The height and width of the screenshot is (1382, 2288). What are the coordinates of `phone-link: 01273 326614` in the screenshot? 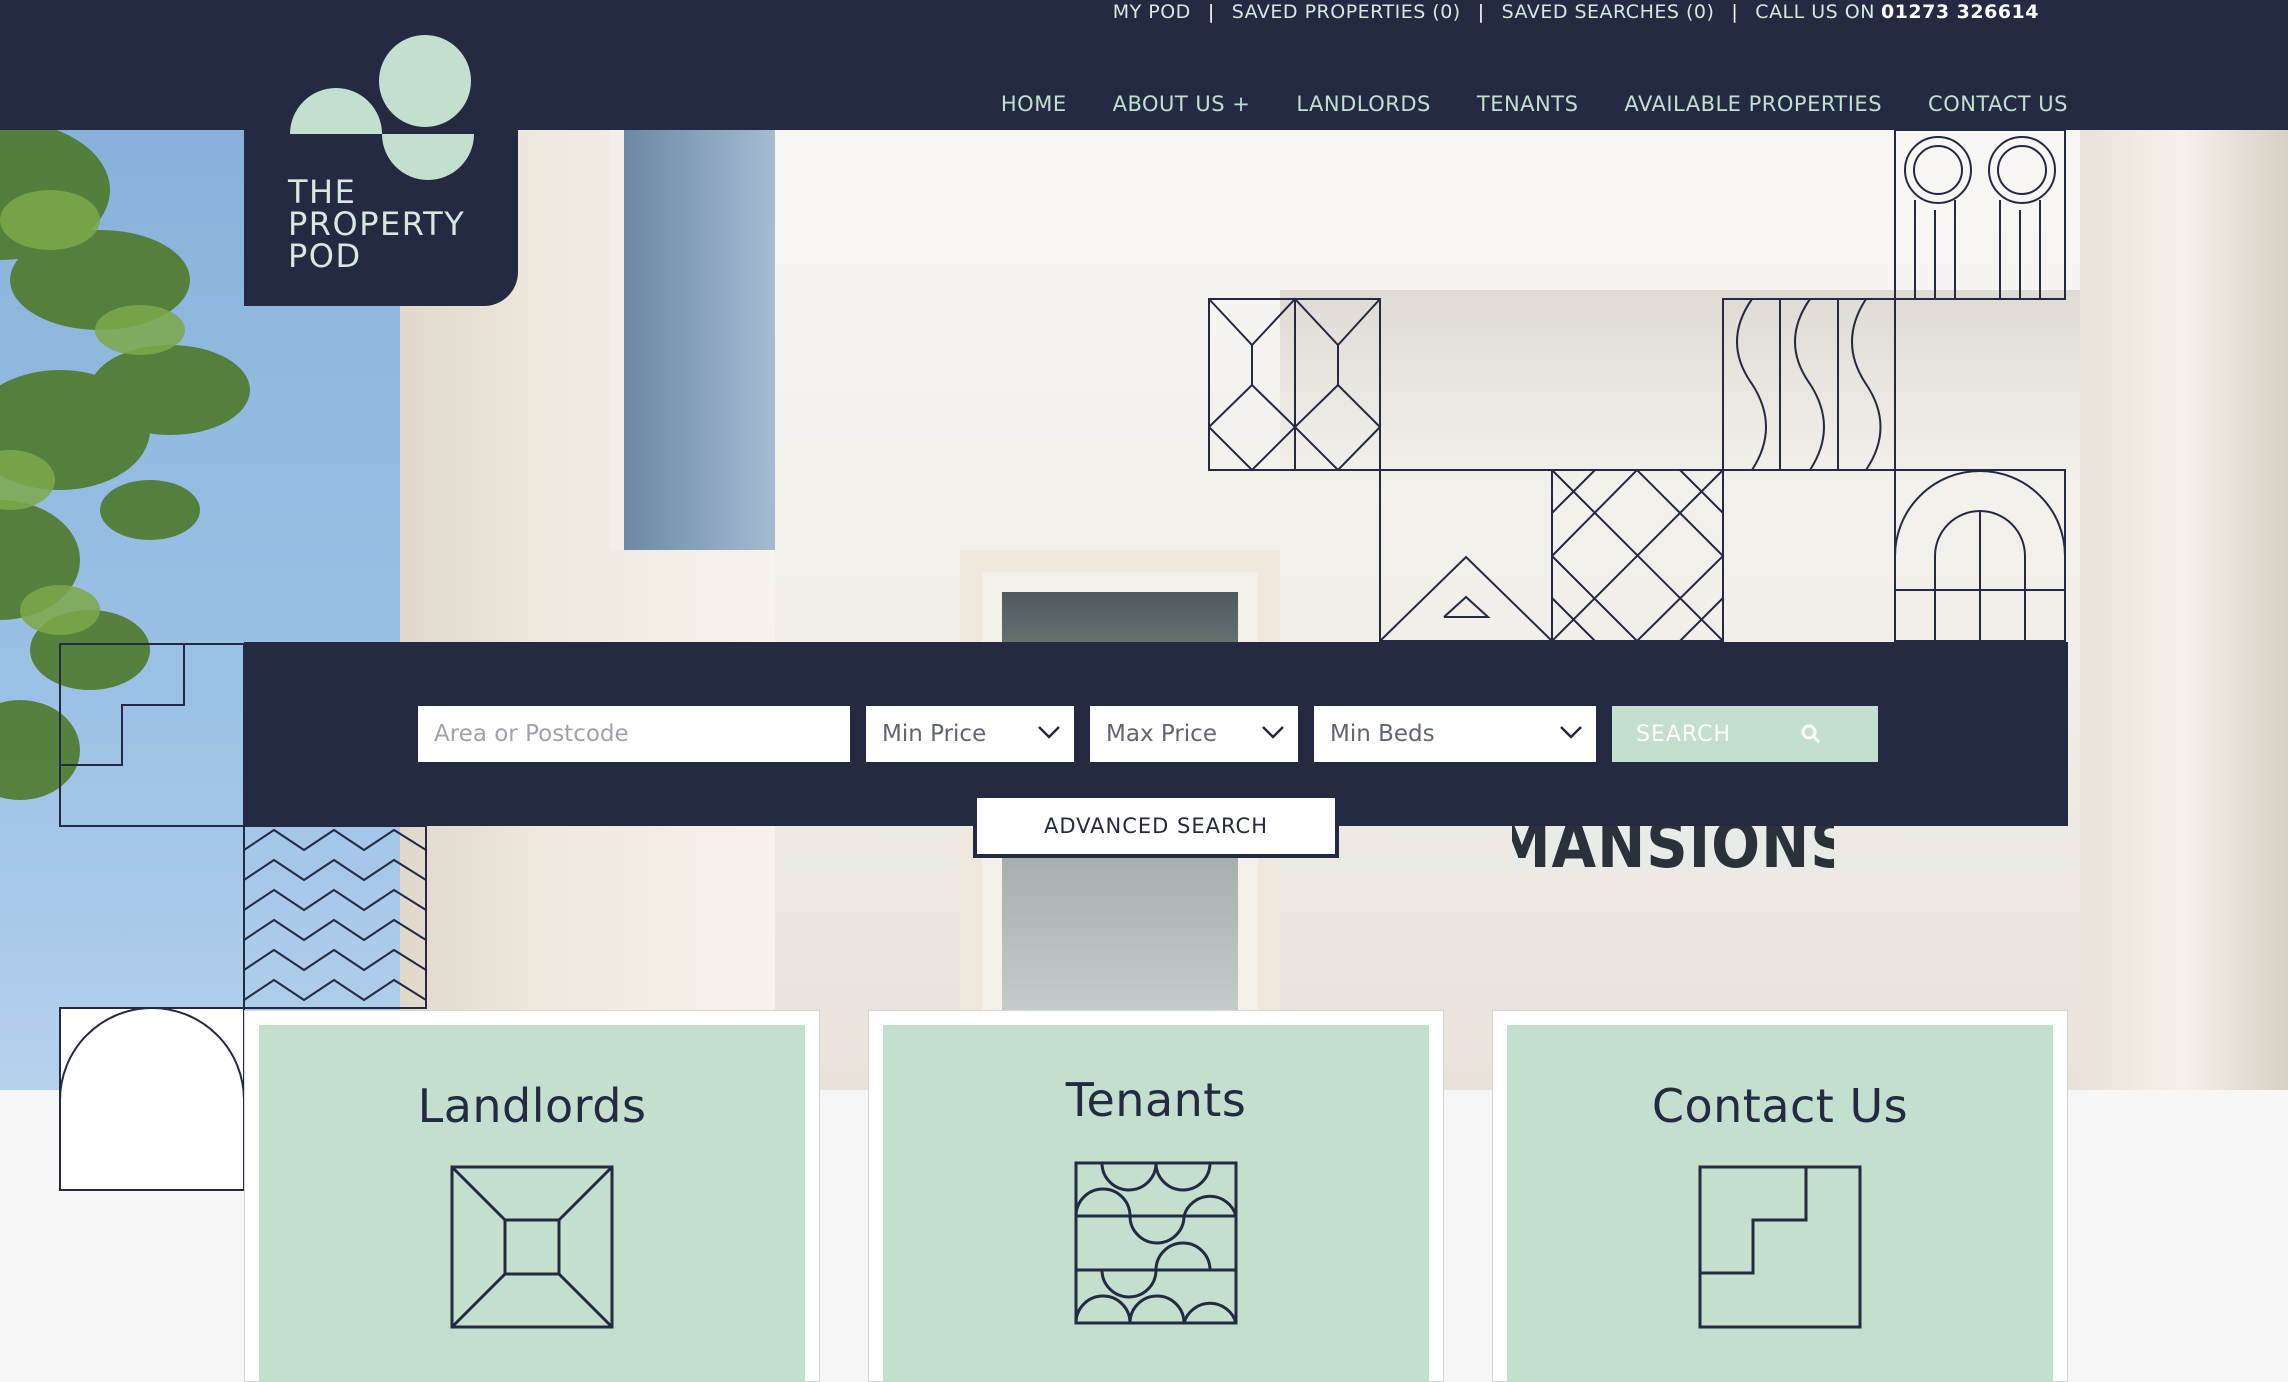 It's located at (1960, 12).